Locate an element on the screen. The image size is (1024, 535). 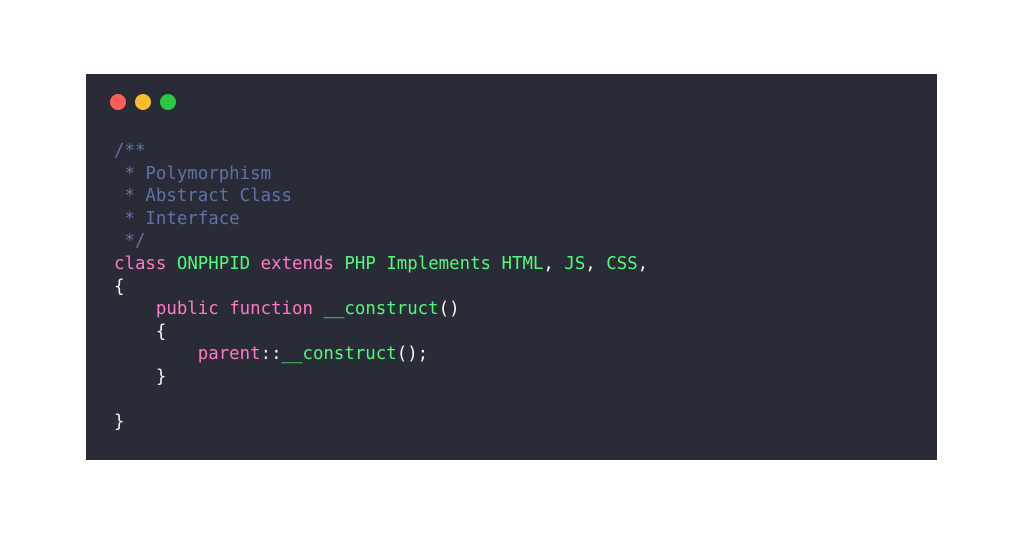
code-token-keyword: function is located at coordinates (271, 309).